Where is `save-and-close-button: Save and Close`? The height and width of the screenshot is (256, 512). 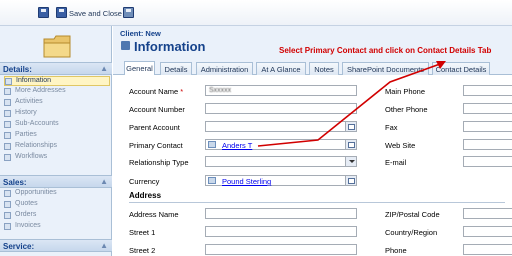
save-and-close-button: Save and Close is located at coordinates (95, 13).